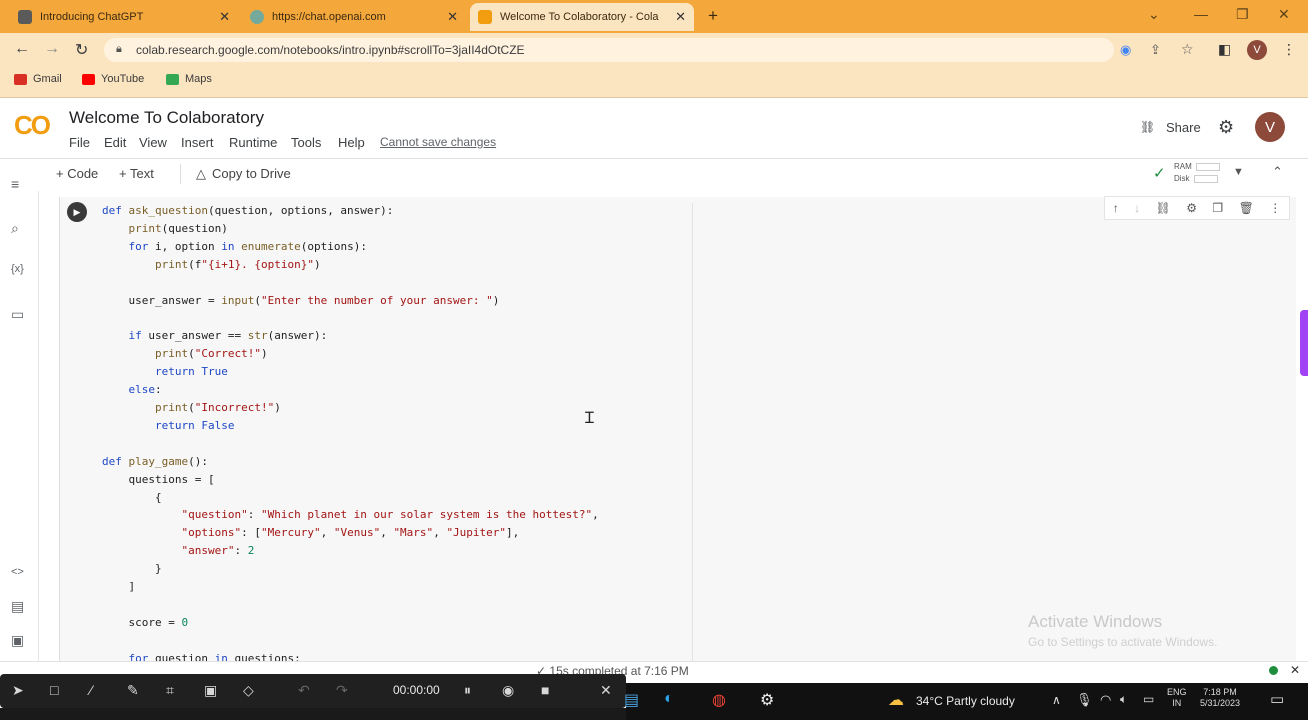 Image resolution: width=1308 pixels, height=720 pixels. Describe the element at coordinates (15, 184) in the screenshot. I see `menu-icon: ≡` at that location.